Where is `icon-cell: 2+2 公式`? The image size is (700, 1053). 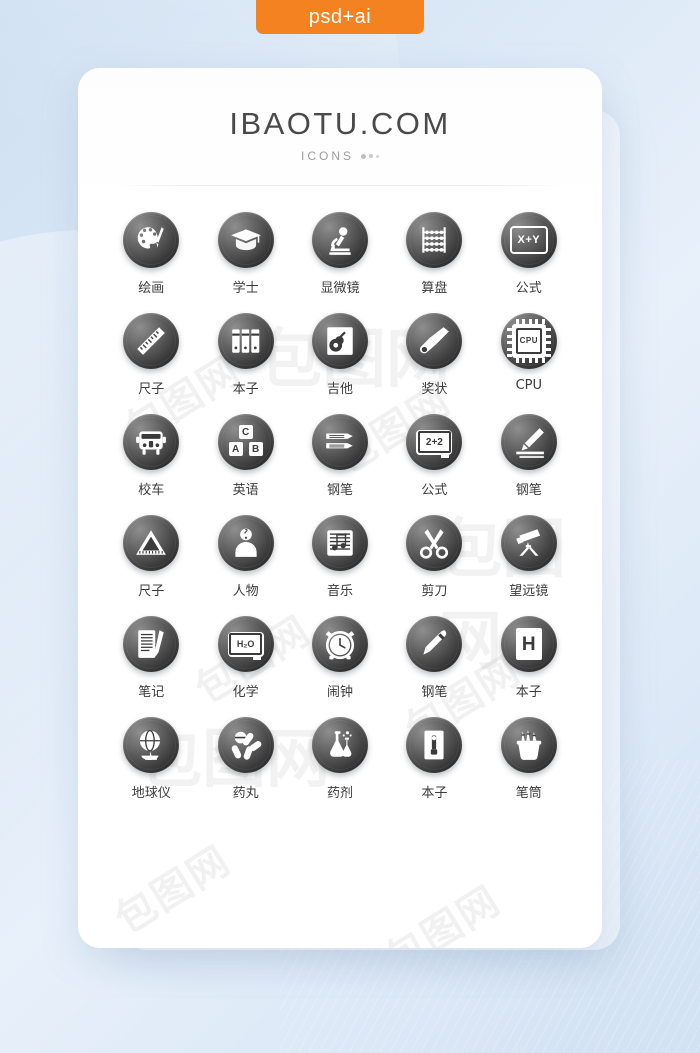 icon-cell: 2+2 公式 is located at coordinates (434, 456).